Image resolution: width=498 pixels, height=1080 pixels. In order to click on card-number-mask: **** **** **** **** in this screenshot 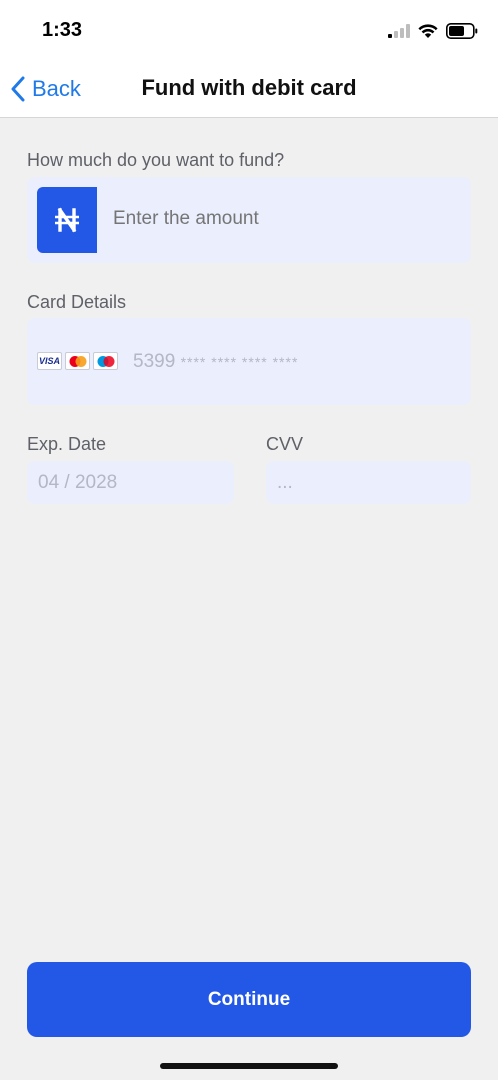, I will do `click(239, 362)`.